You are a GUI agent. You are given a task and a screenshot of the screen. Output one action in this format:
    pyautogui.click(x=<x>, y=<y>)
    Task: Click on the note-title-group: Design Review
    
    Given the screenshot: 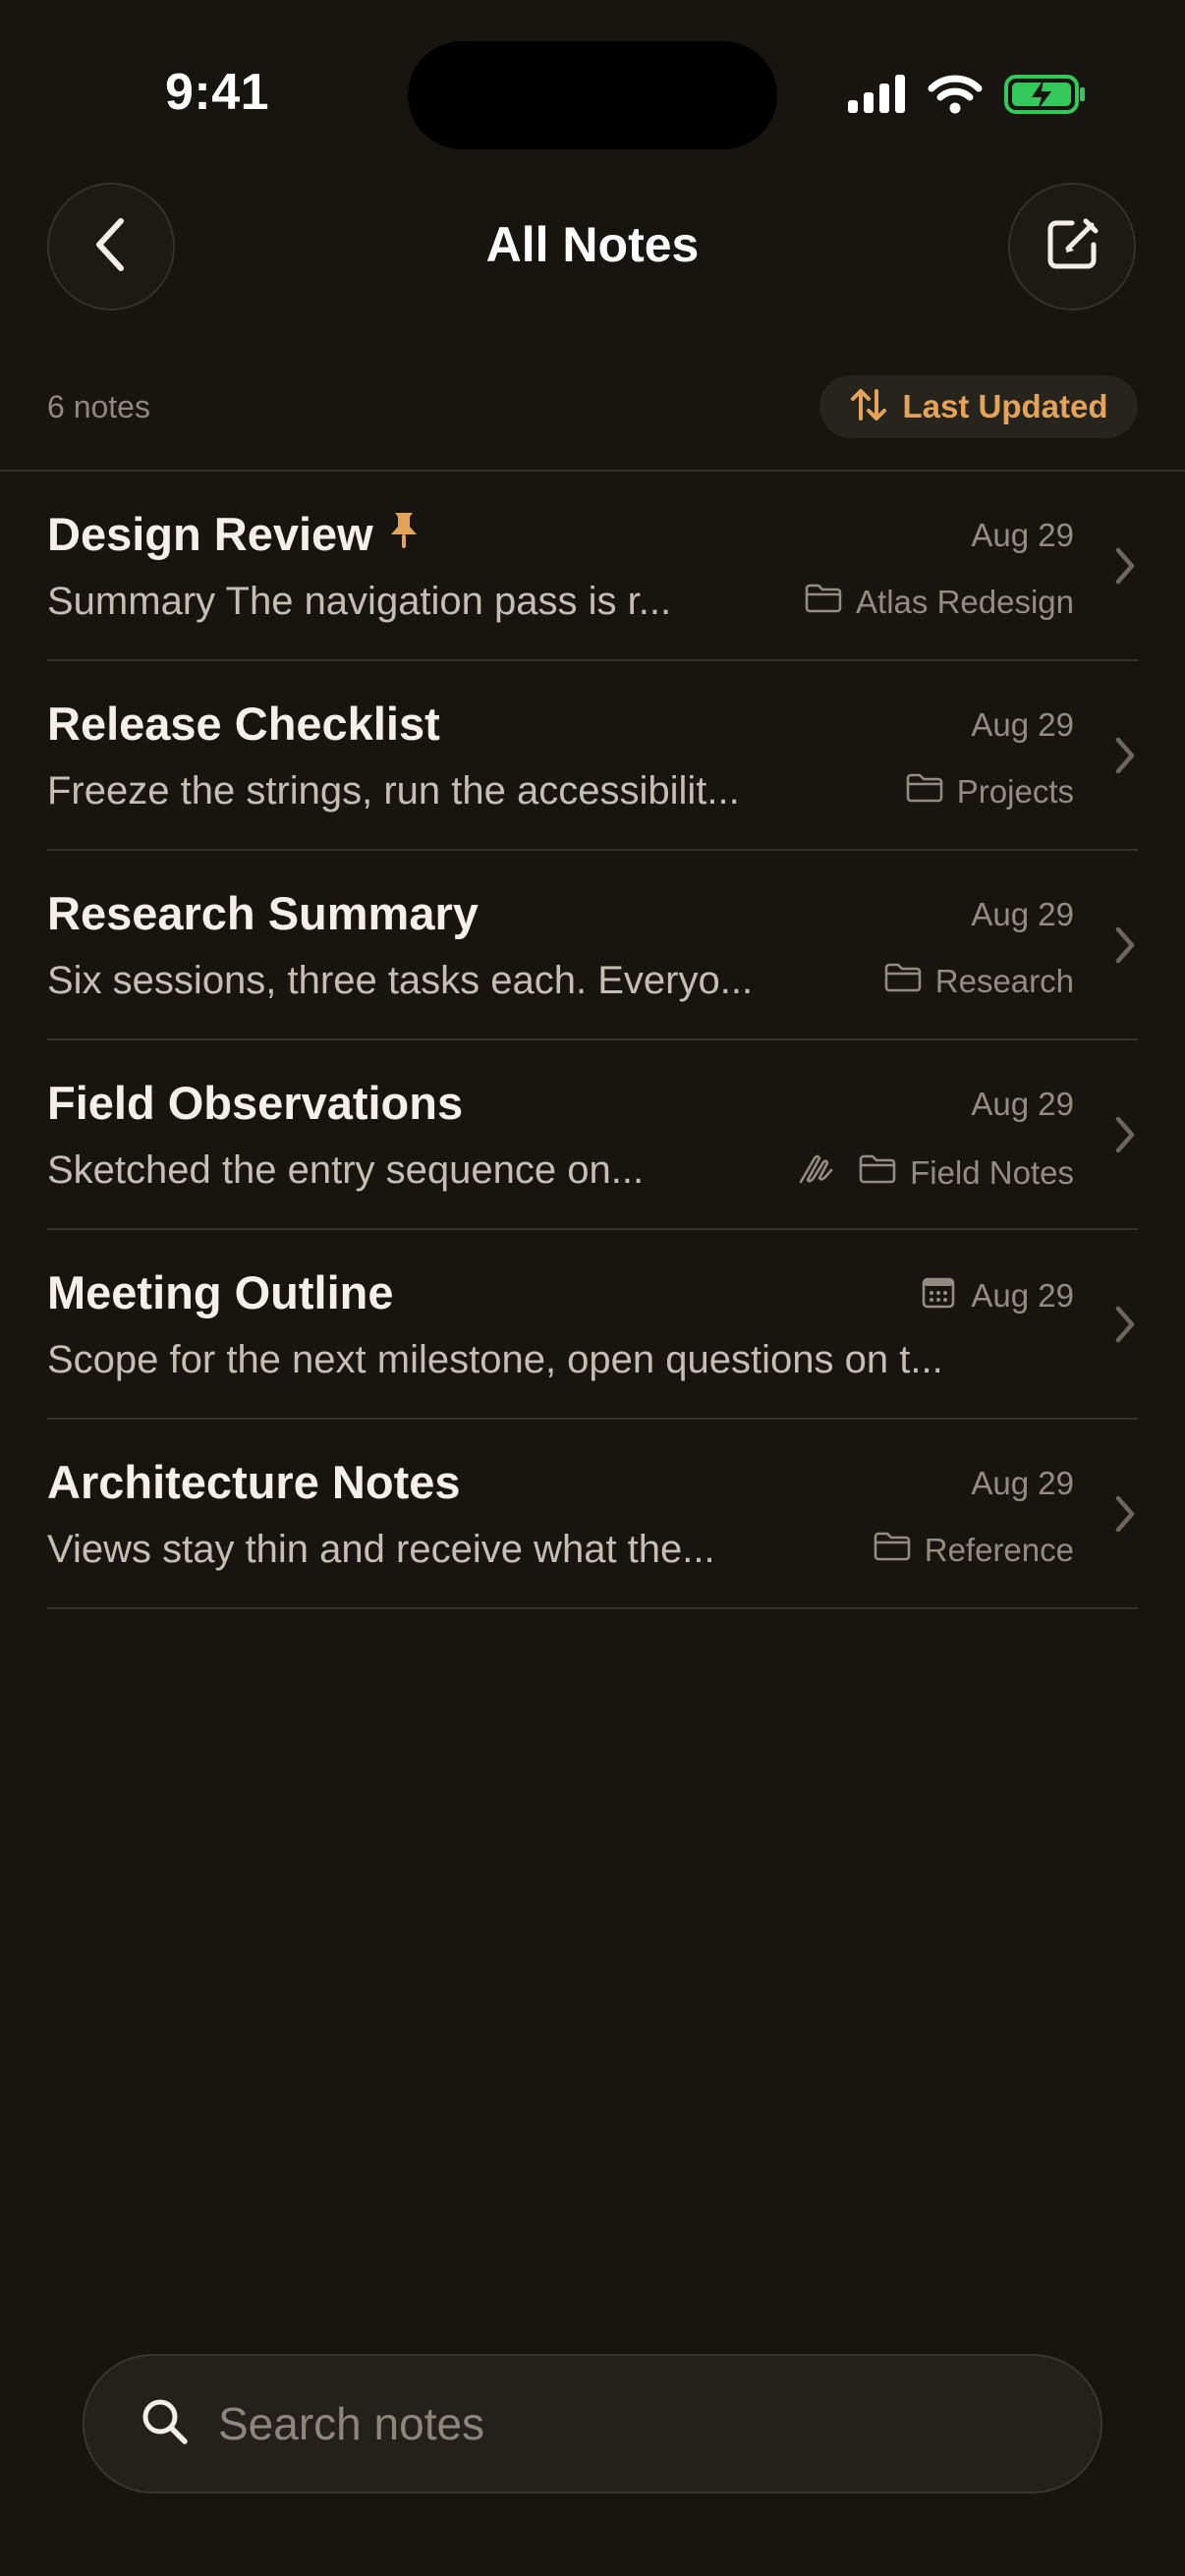 What is the action you would take?
    pyautogui.click(x=234, y=534)
    